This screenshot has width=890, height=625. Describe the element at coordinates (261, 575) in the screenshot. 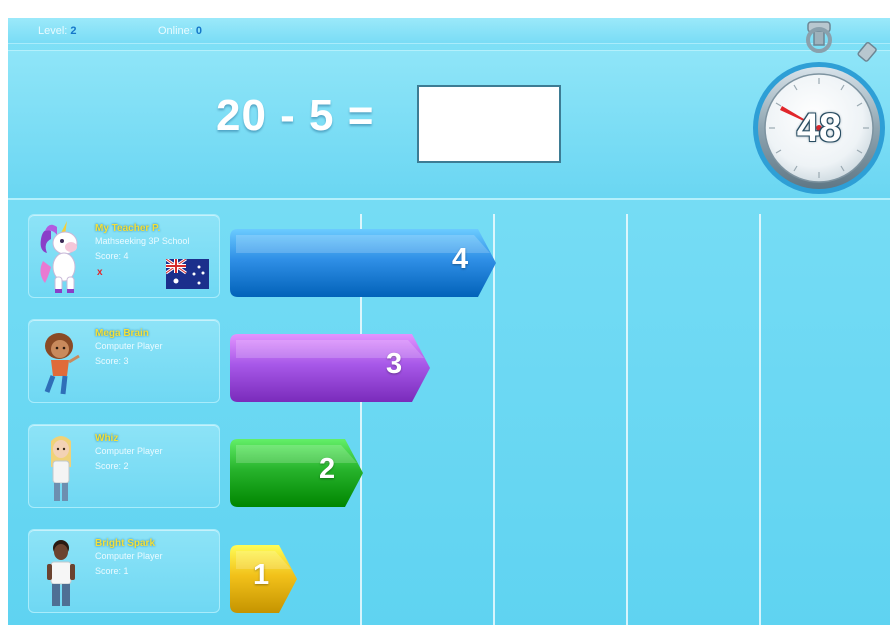

I see `score-bar-value: 1` at that location.